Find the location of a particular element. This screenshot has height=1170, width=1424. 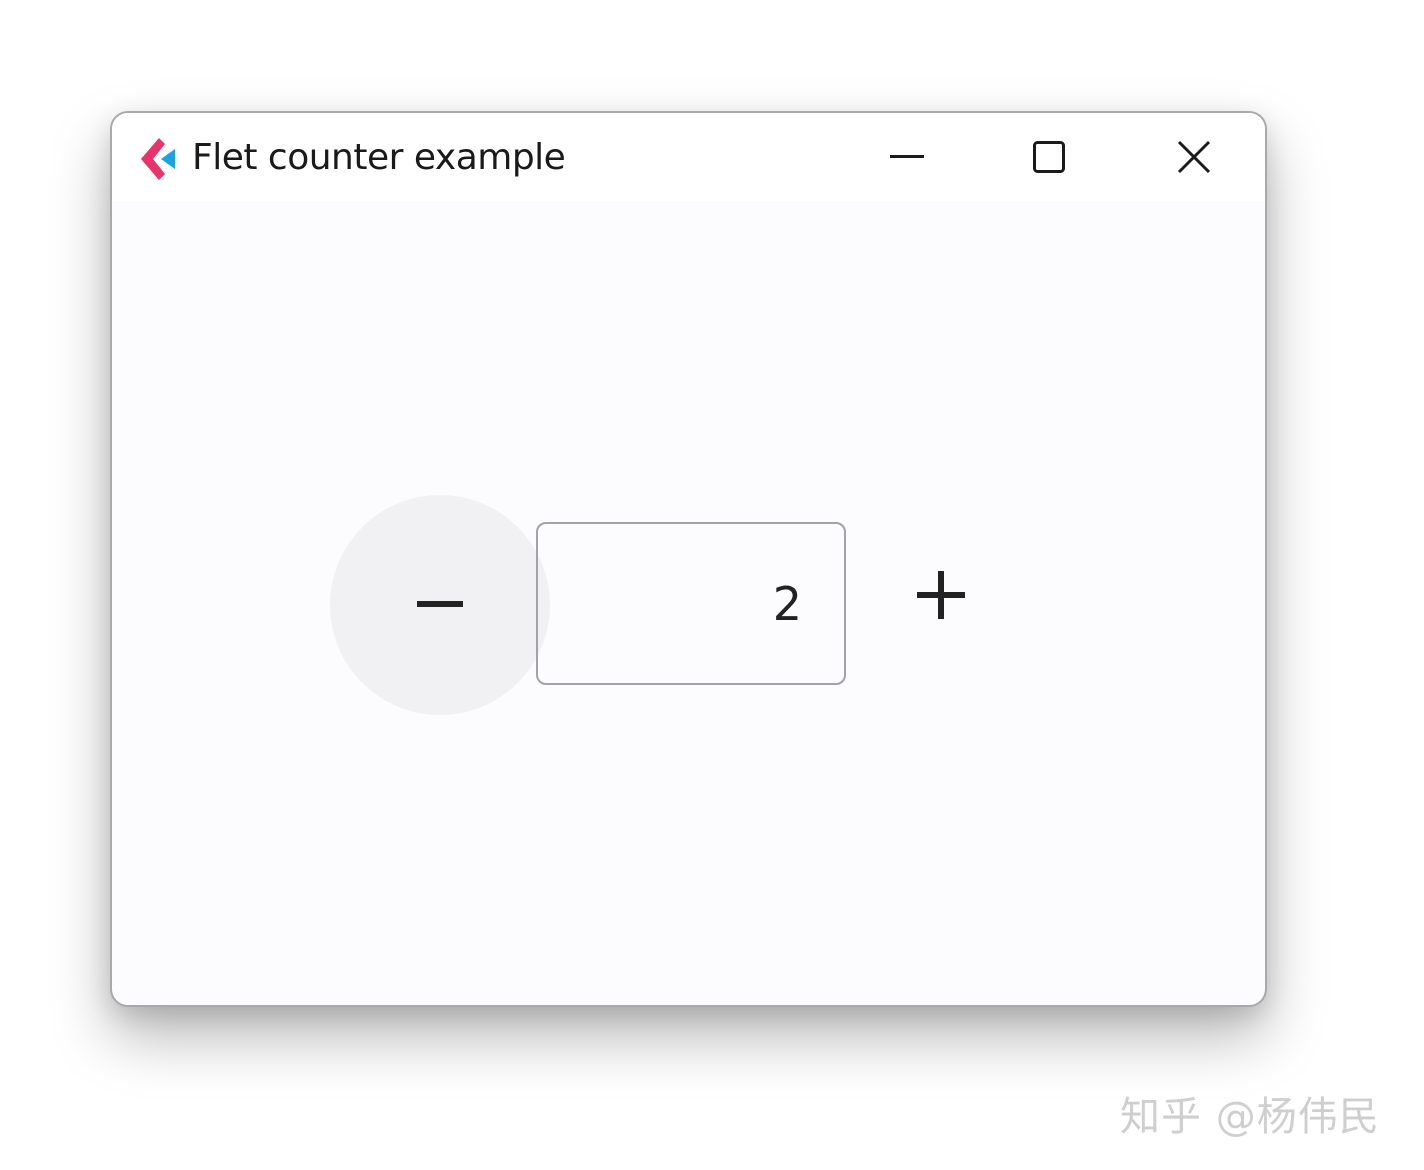

close-icon is located at coordinates (1194, 157).